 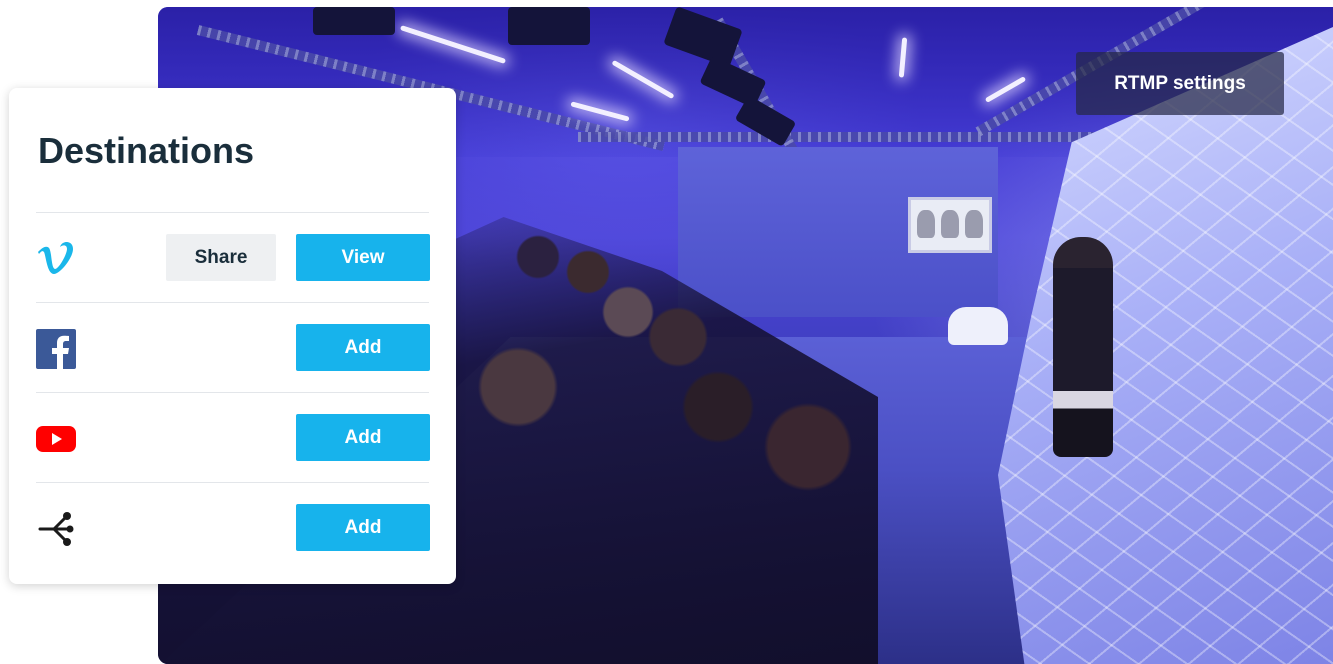 I want to click on display-screen, so click(x=950, y=225).